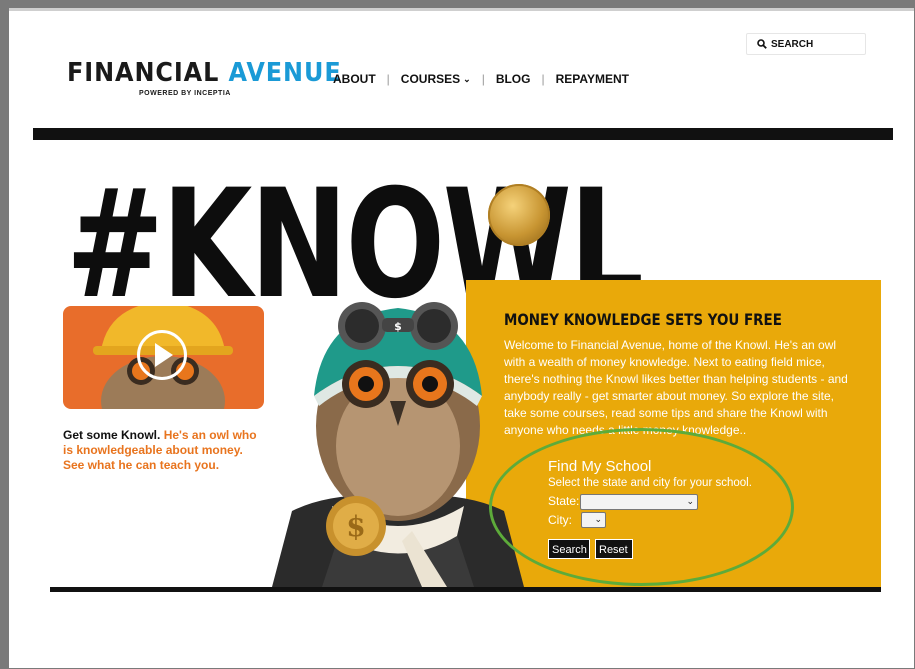  What do you see at coordinates (643, 319) in the screenshot?
I see `panel-title: MONEY KNOWLEDGE SETS YOU FREE` at bounding box center [643, 319].